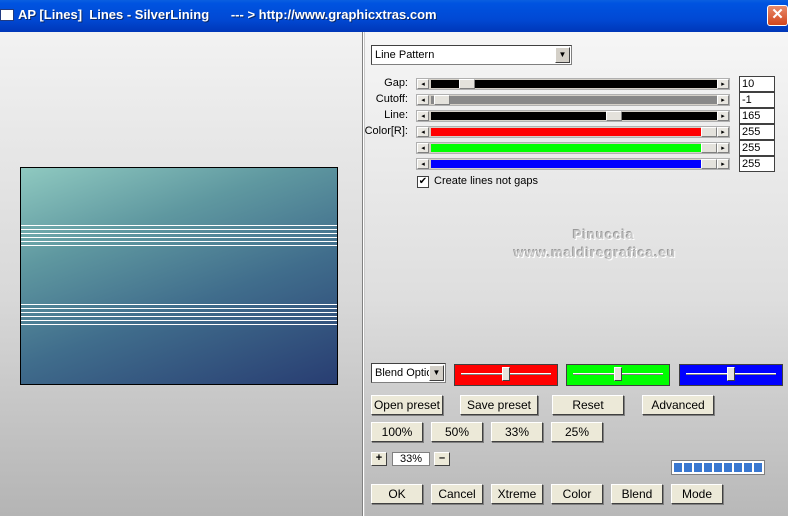  What do you see at coordinates (757, 100) in the screenshot?
I see `slider-value-field: -1` at bounding box center [757, 100].